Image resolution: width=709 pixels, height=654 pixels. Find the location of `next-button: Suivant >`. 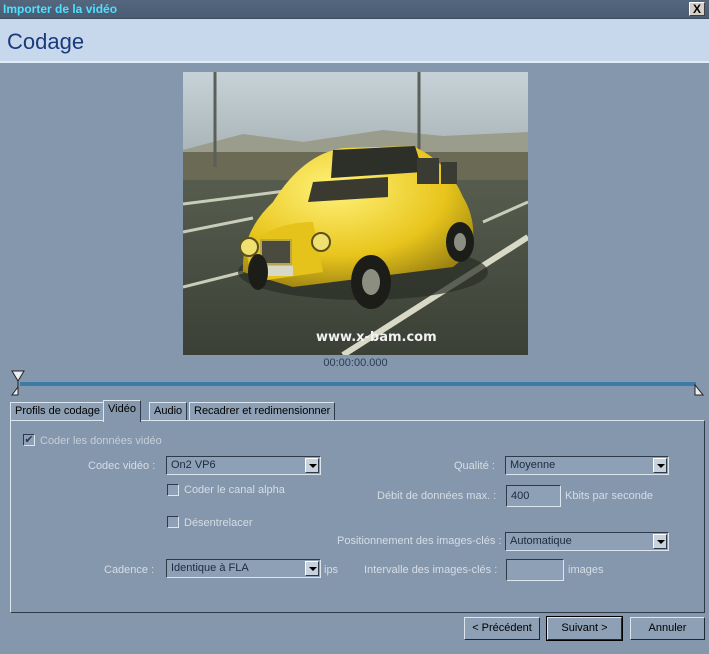

next-button: Suivant > is located at coordinates (584, 628).